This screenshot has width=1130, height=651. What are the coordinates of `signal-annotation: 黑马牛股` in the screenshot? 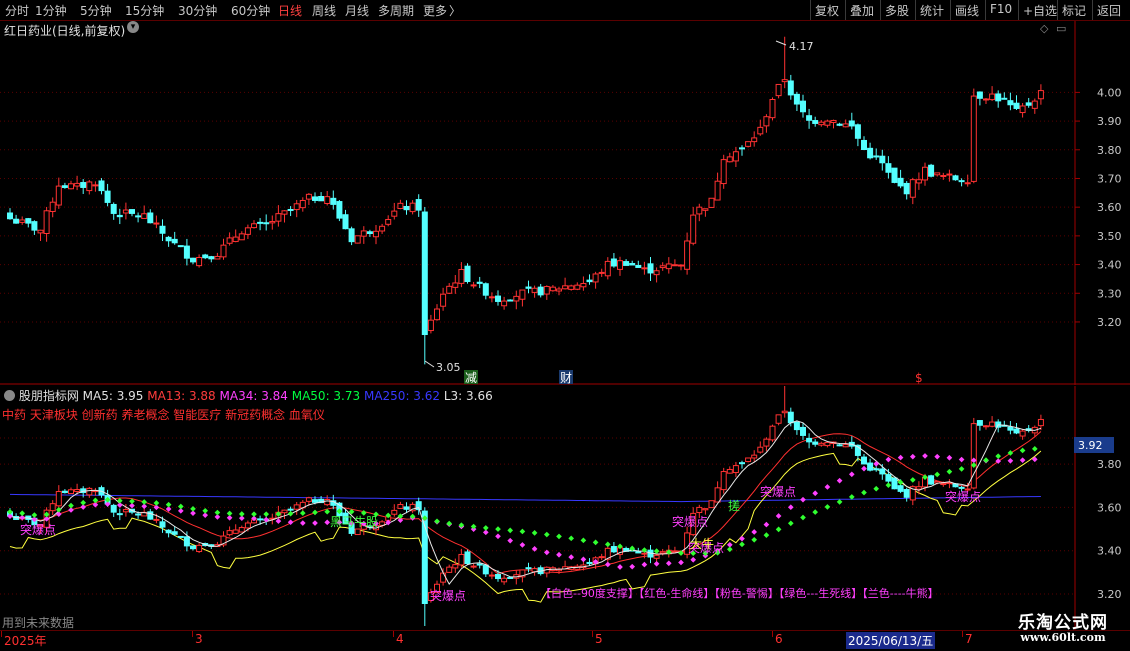 It's located at (354, 521).